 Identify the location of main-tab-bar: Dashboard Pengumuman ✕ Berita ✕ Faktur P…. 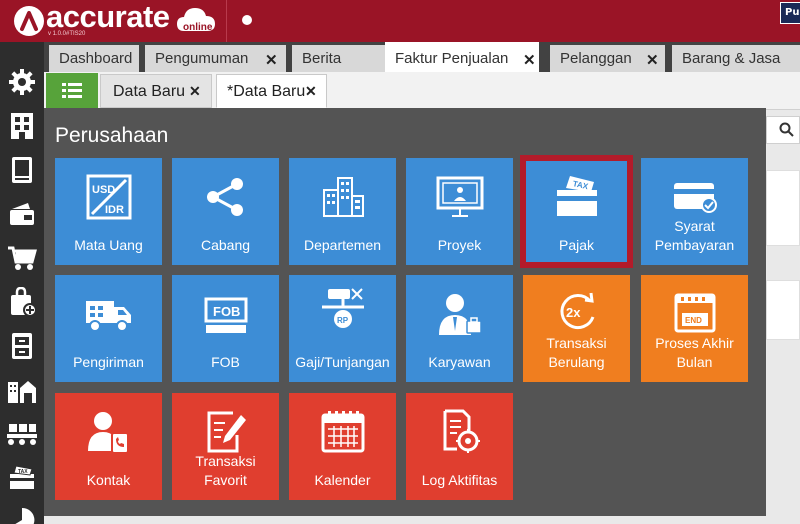
(422, 57).